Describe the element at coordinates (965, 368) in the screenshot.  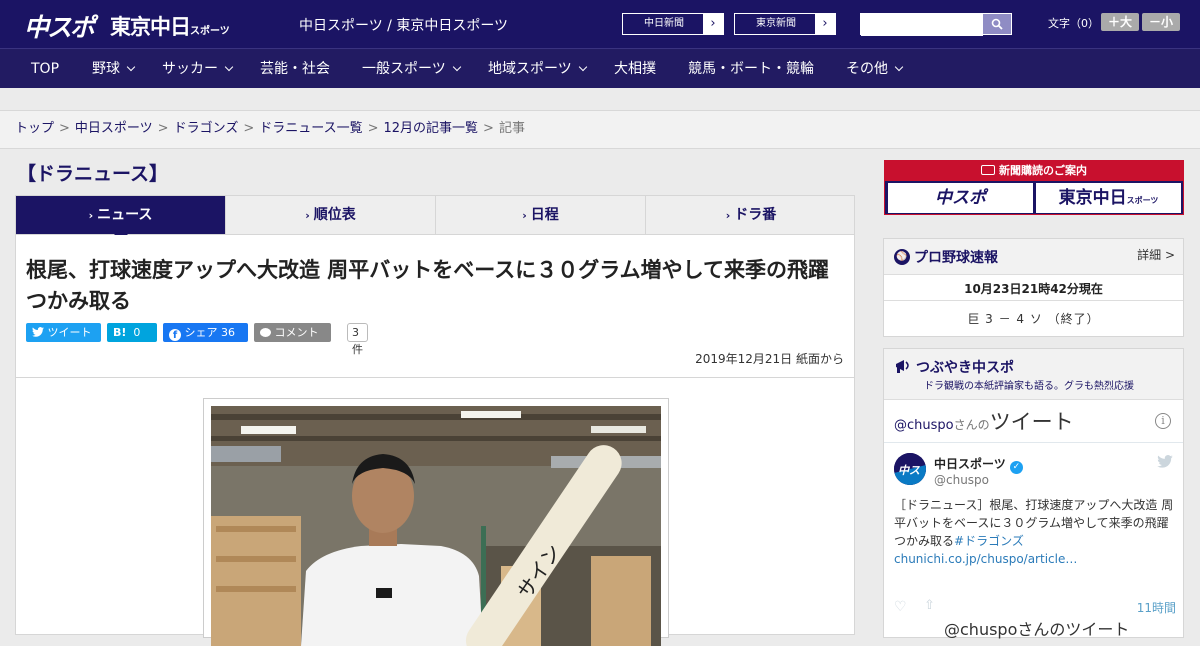
I see `tweets-title: つぶやき中スポ` at that location.